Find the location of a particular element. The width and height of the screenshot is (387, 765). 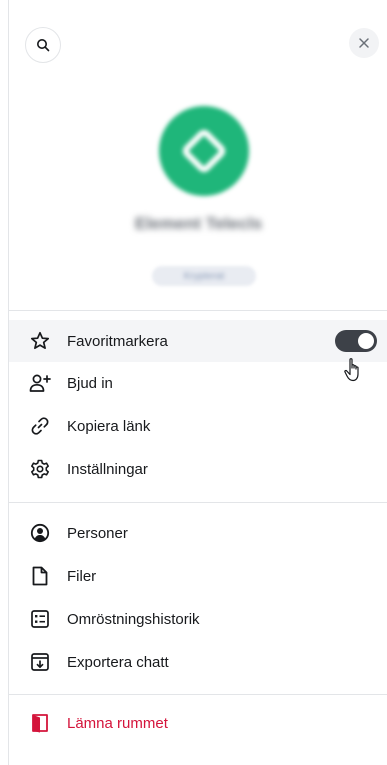

menu-item-invite: Bjud in is located at coordinates (198, 383).